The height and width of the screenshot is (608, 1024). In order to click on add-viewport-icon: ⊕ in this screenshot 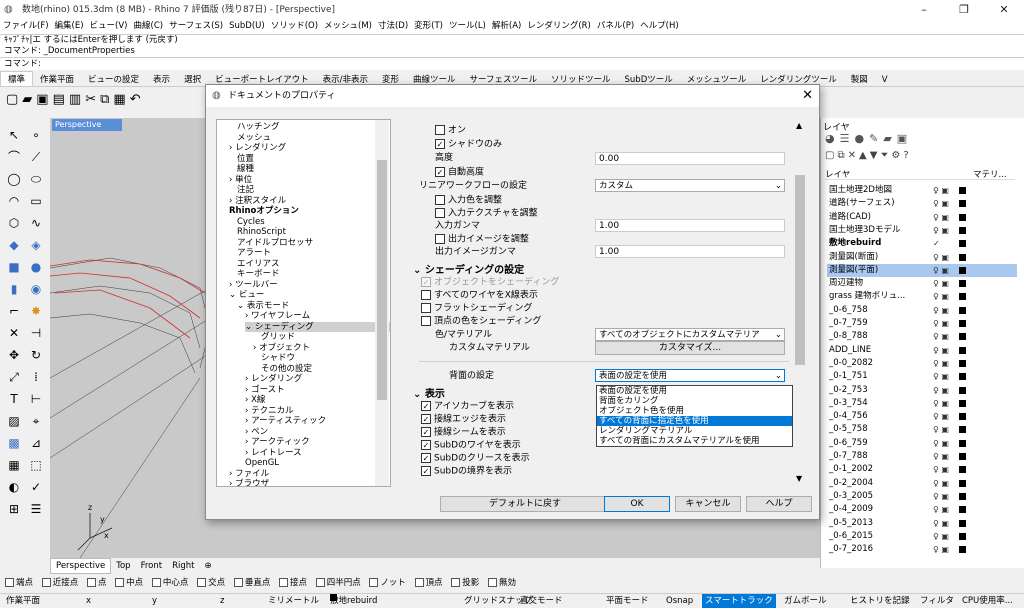, I will do `click(207, 566)`.